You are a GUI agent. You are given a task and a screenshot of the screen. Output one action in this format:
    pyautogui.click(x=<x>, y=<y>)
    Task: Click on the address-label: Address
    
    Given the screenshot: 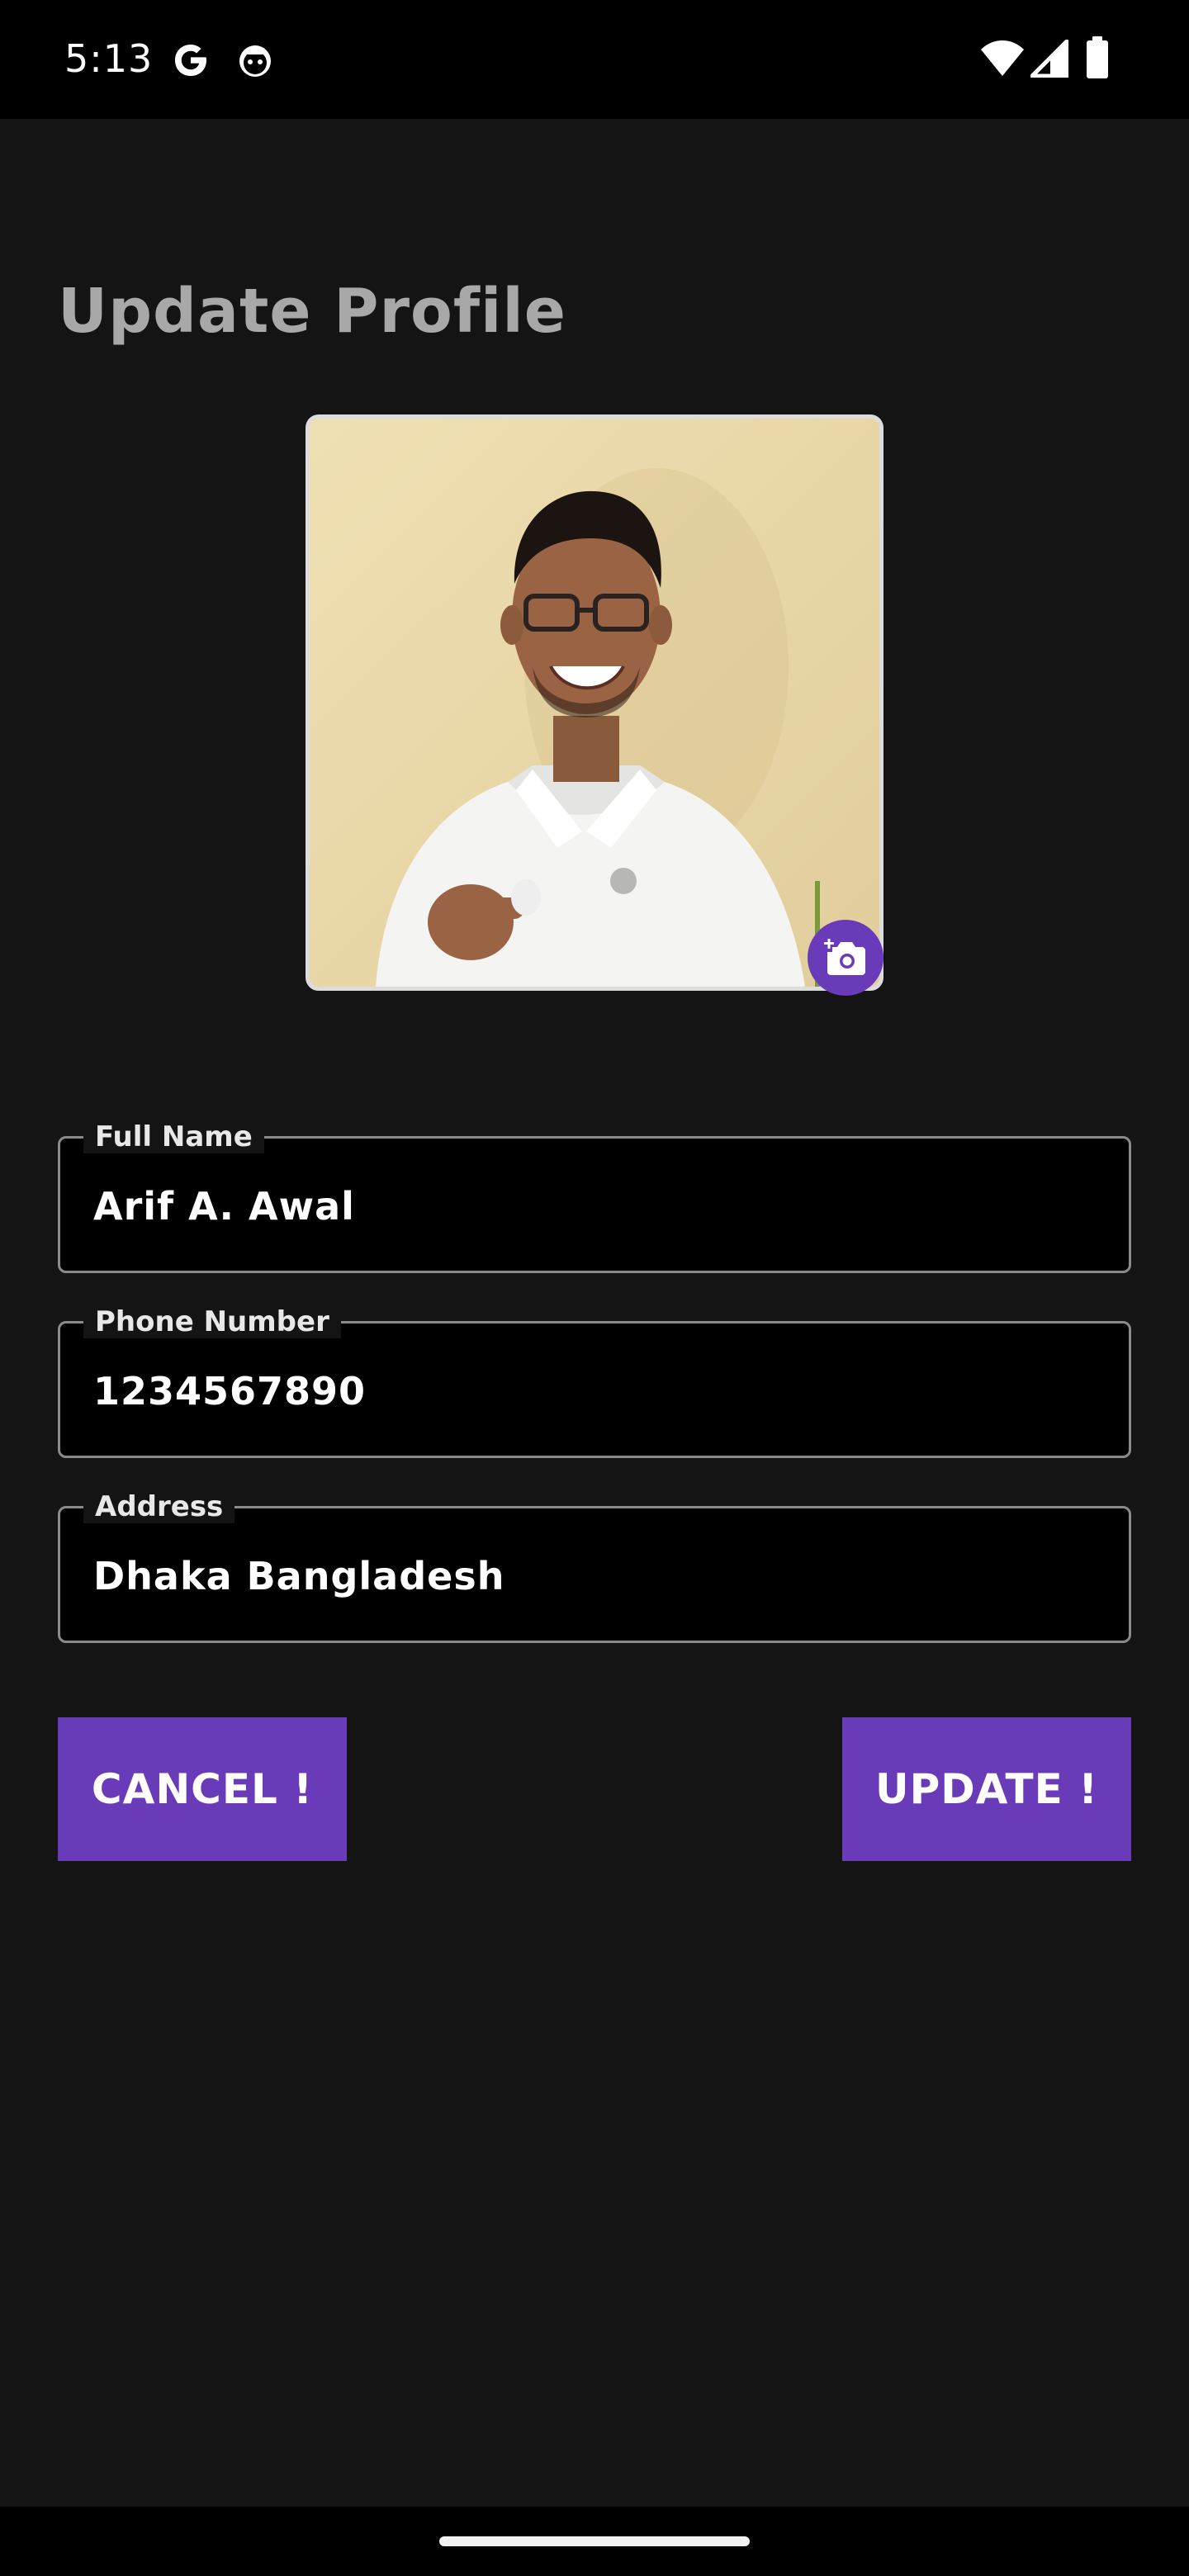 What is the action you would take?
    pyautogui.click(x=159, y=1506)
    